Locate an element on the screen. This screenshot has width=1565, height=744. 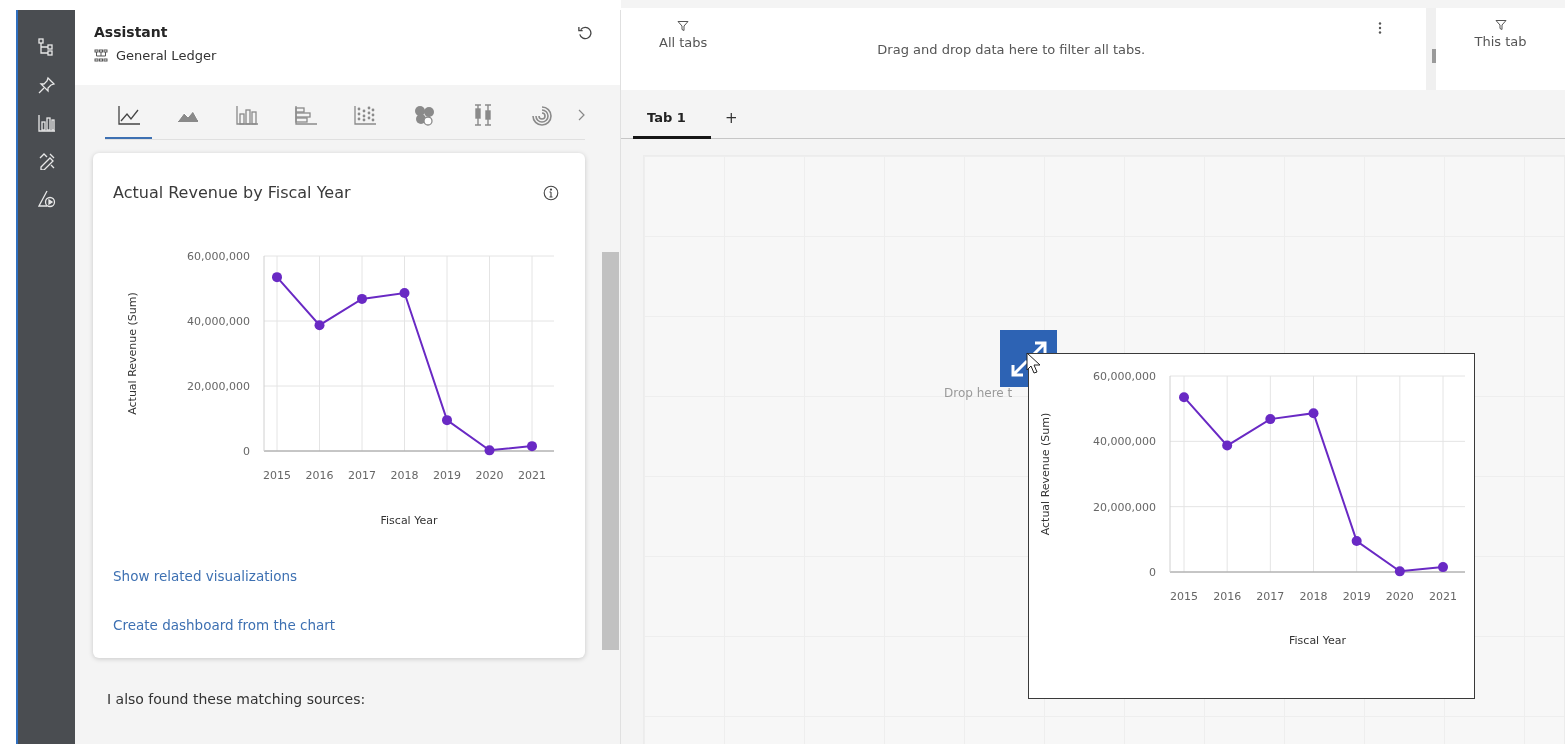
horizontal-bar-icon is located at coordinates (305, 114).